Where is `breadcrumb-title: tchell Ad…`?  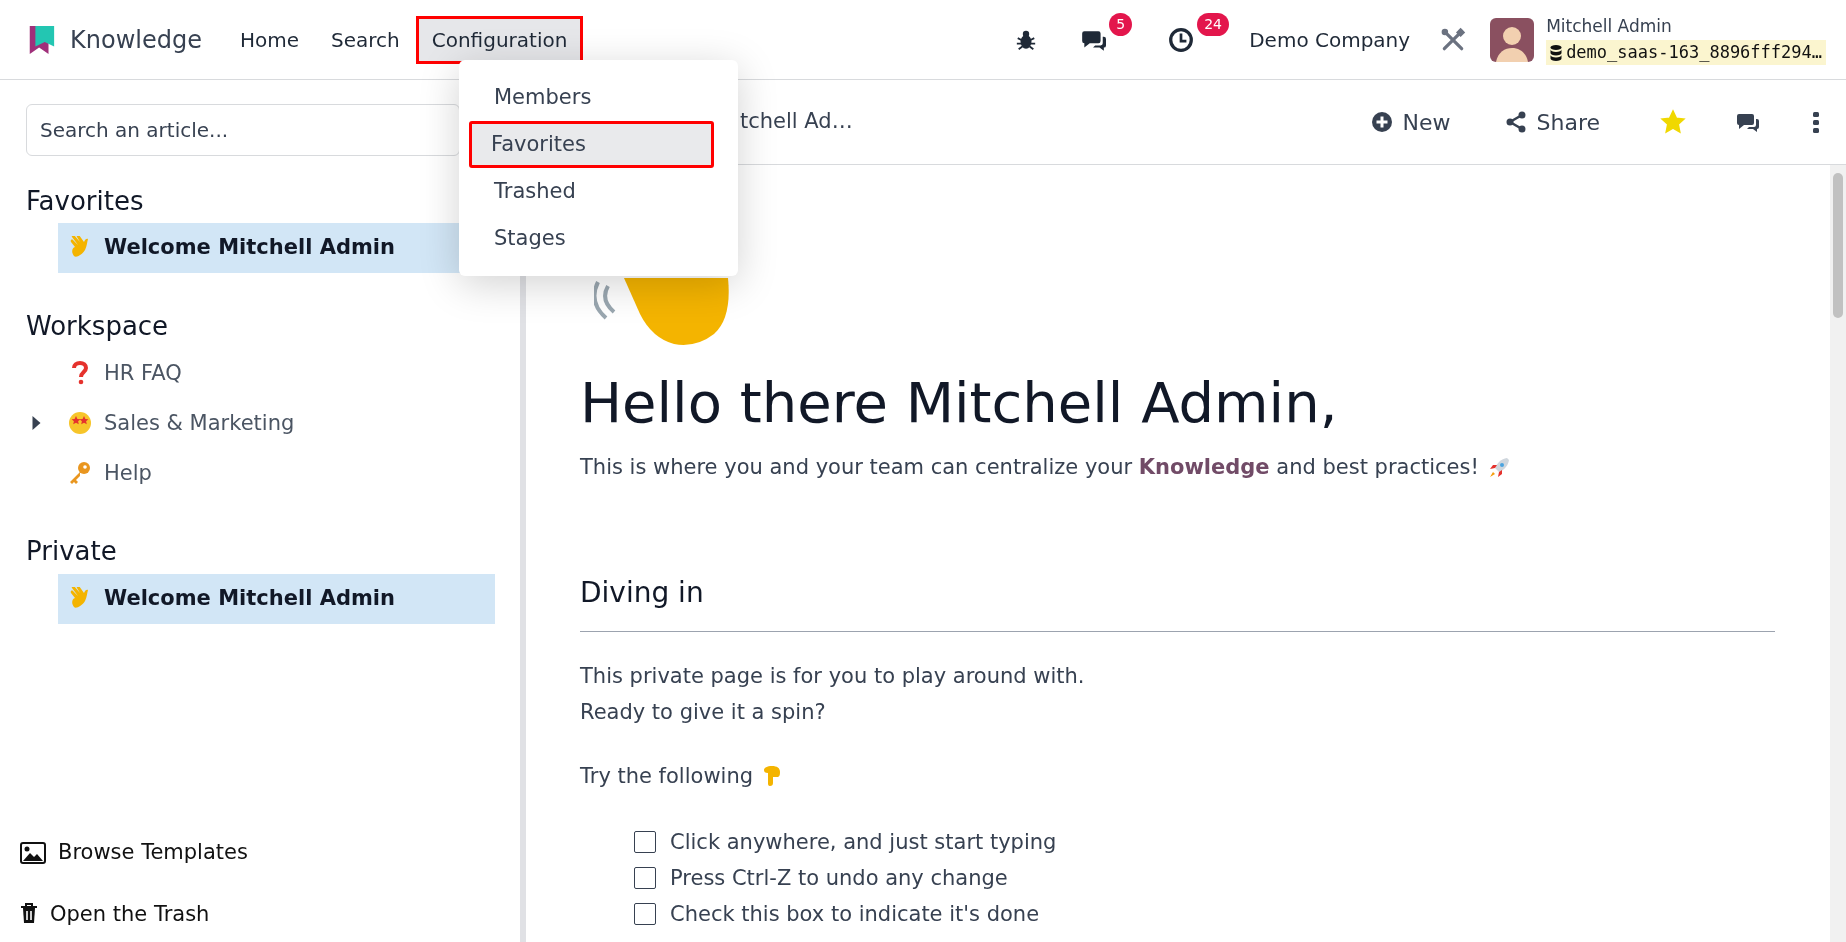 breadcrumb-title: tchell Ad… is located at coordinates (796, 122).